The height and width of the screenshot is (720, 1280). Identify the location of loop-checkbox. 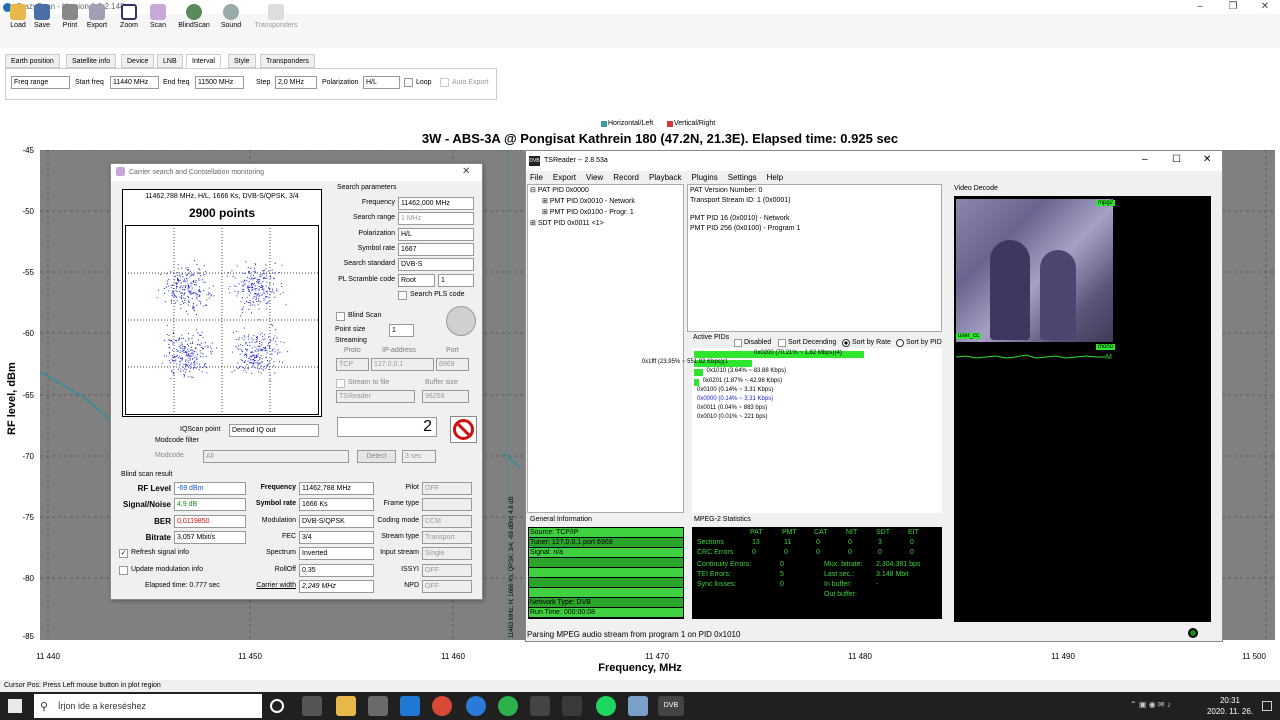
(408, 82).